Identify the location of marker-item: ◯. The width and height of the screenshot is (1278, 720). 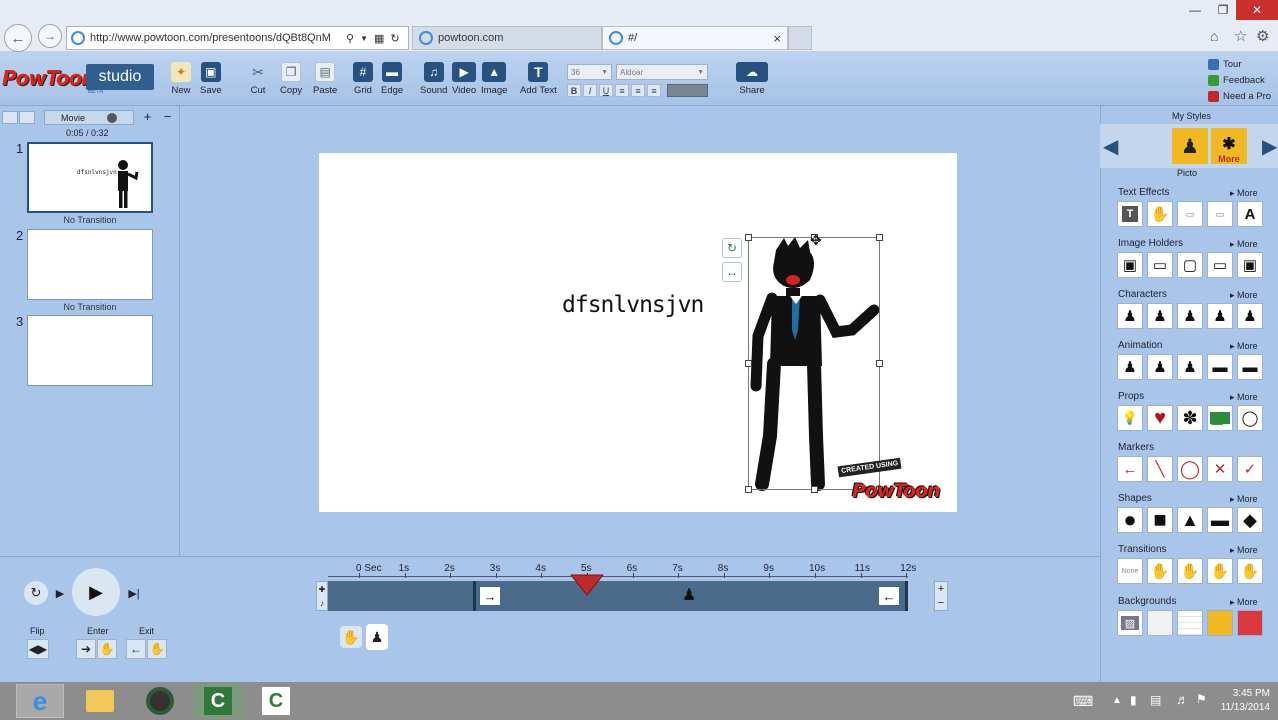
(1190, 469).